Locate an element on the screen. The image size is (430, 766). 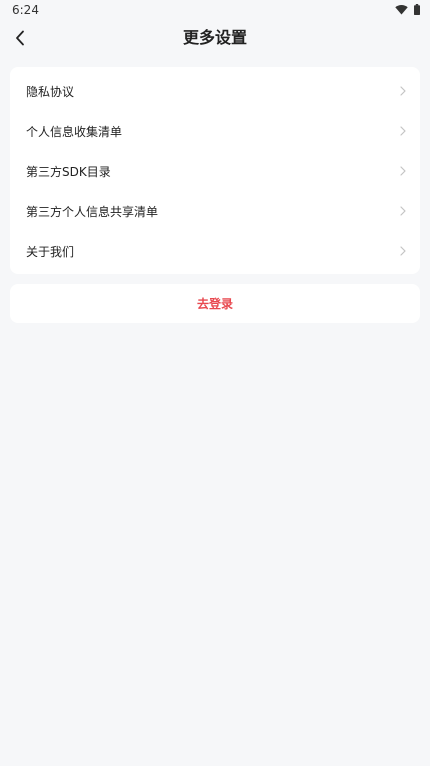
status-time: 6:24 is located at coordinates (25, 10).